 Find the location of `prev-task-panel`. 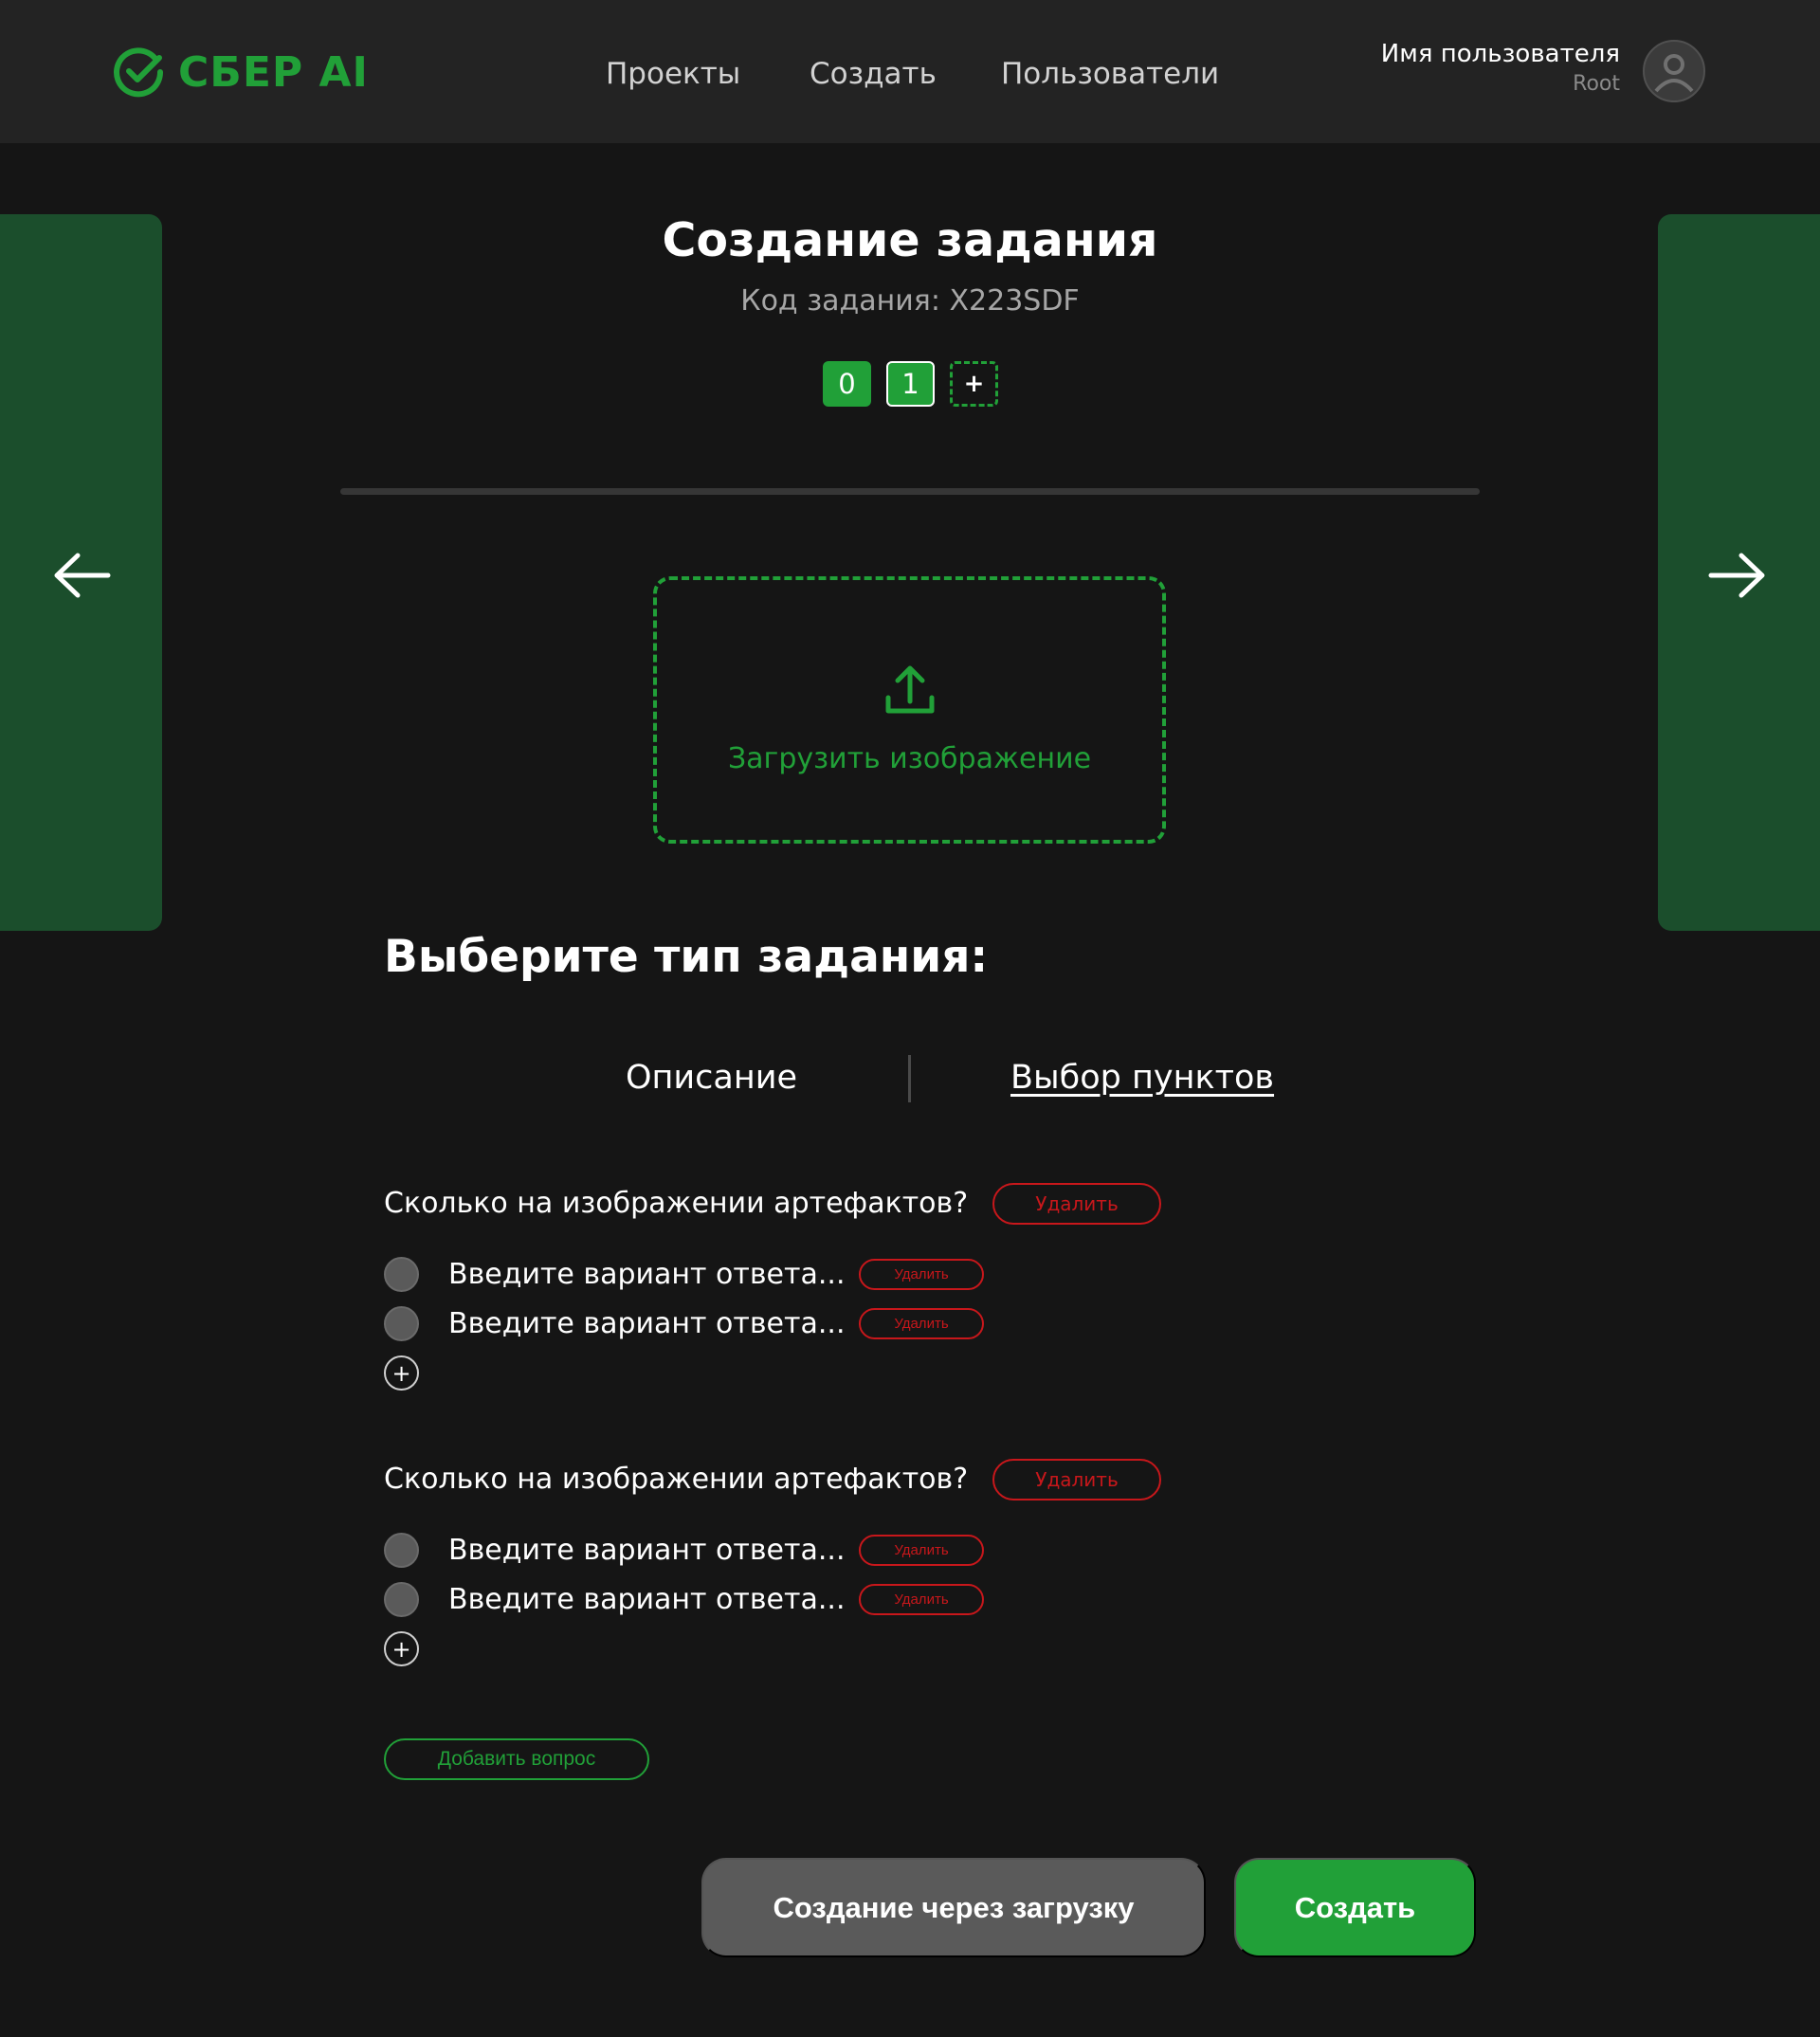

prev-task-panel is located at coordinates (81, 572).